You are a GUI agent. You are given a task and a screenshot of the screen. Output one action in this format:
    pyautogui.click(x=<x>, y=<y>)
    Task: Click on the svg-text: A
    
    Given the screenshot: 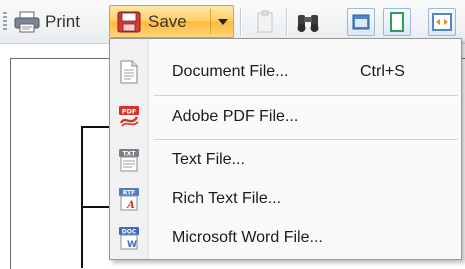 What is the action you would take?
    pyautogui.click(x=130, y=205)
    